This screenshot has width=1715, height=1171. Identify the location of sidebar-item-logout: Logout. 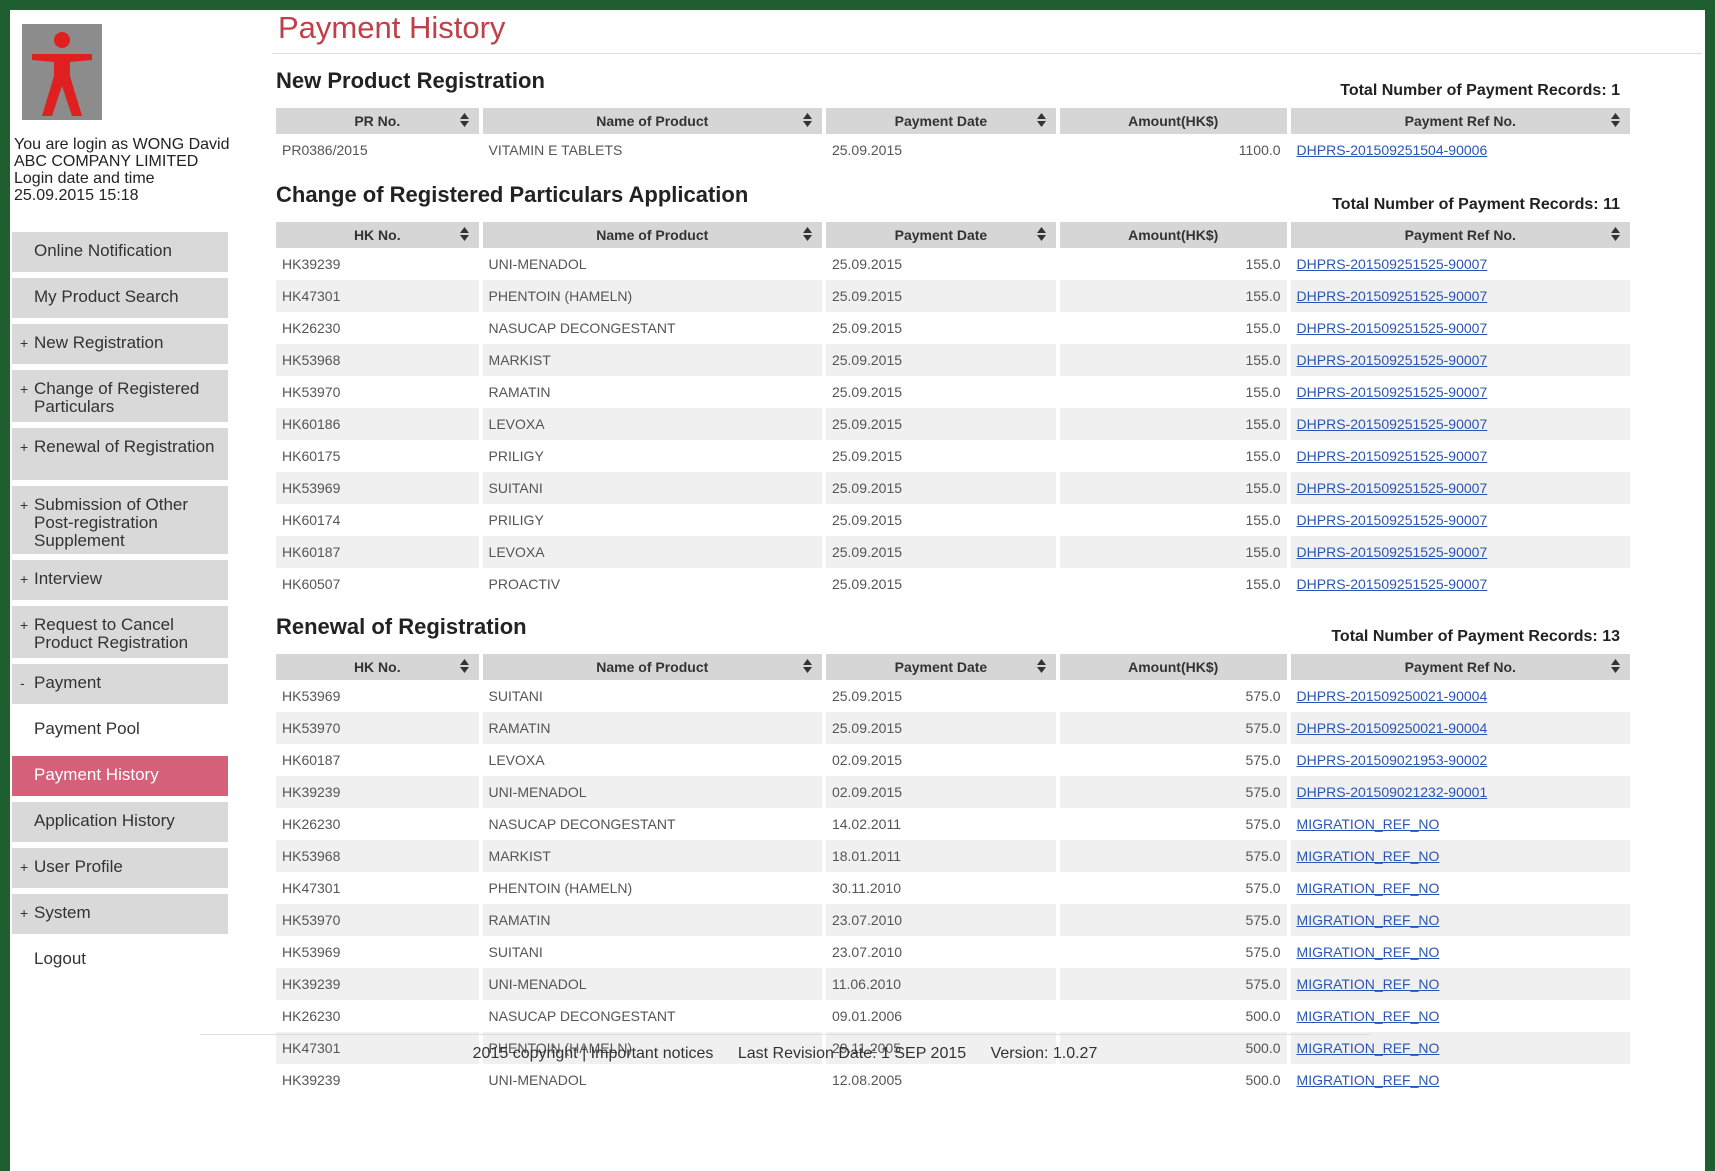
(120, 960).